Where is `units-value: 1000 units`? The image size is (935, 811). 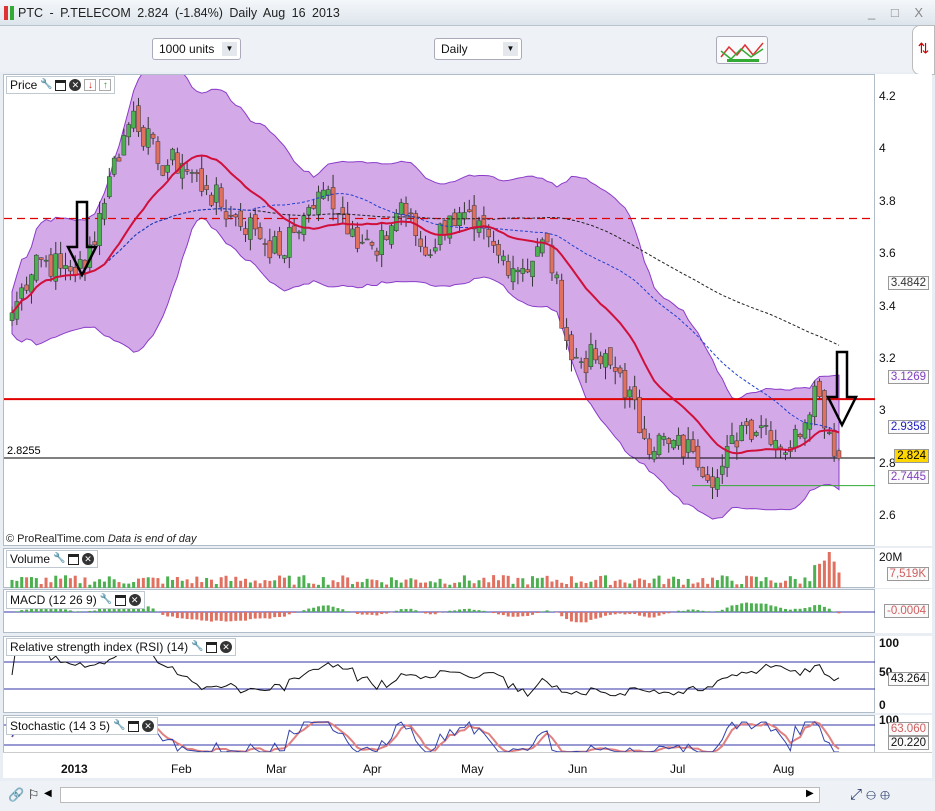 units-value: 1000 units is located at coordinates (187, 49).